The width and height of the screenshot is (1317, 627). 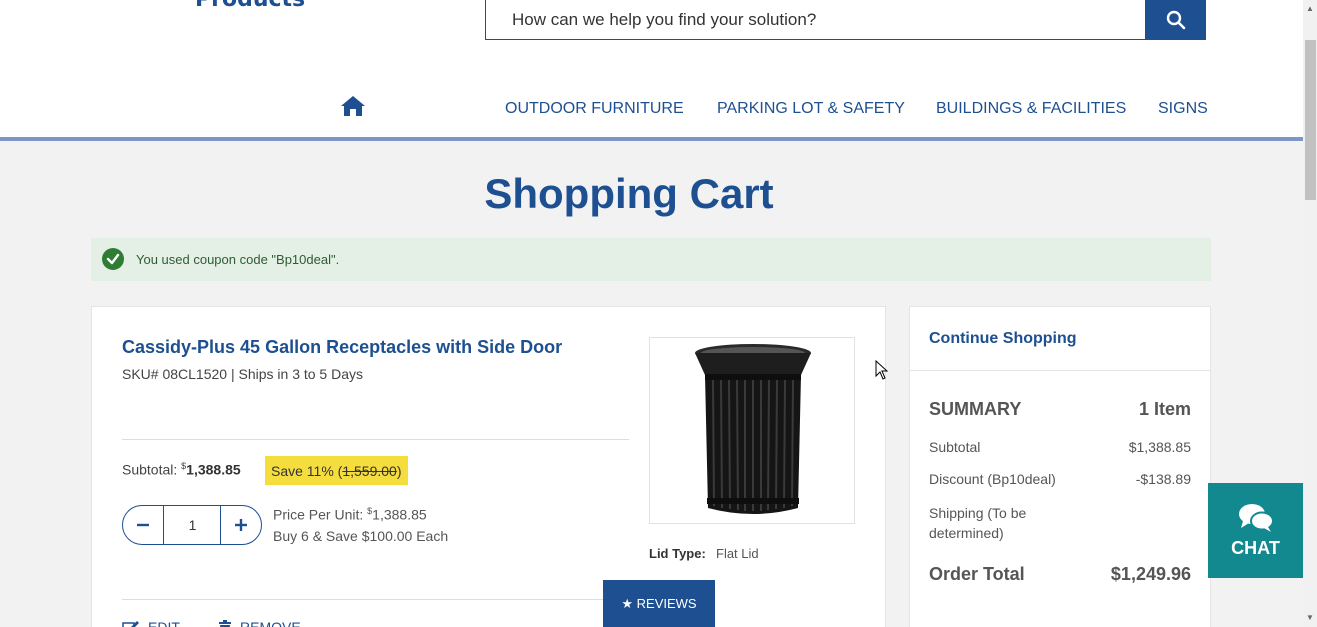 What do you see at coordinates (1159, 447) in the screenshot?
I see `summary-subtotal-value: $1,388.85` at bounding box center [1159, 447].